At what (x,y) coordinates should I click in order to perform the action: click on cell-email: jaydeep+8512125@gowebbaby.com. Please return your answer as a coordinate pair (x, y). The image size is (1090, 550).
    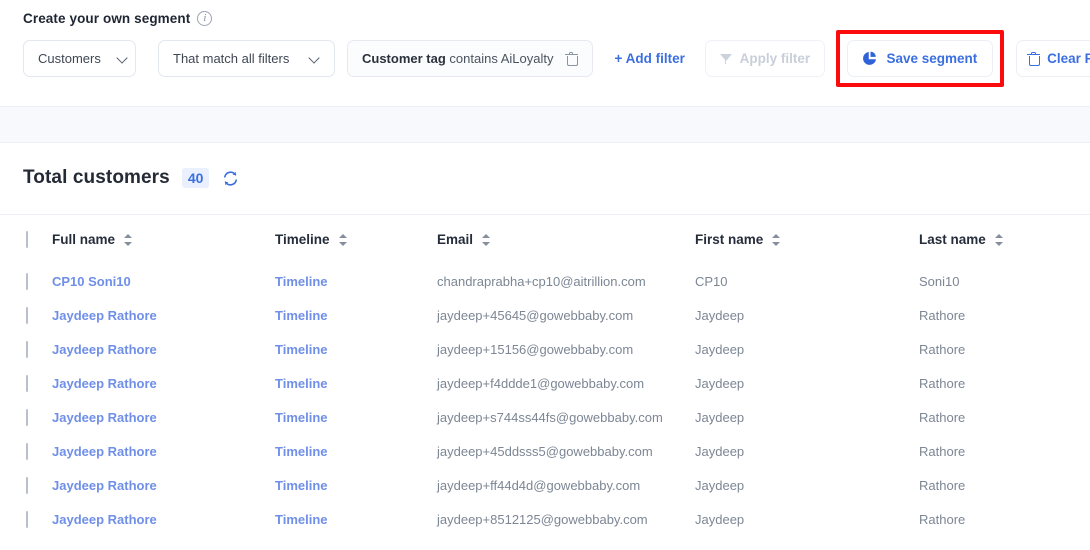
    Looking at the image, I should click on (566, 519).